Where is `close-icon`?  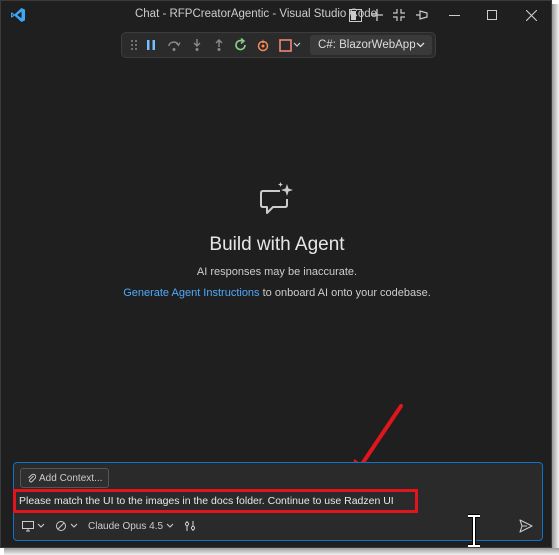
close-icon is located at coordinates (531, 15).